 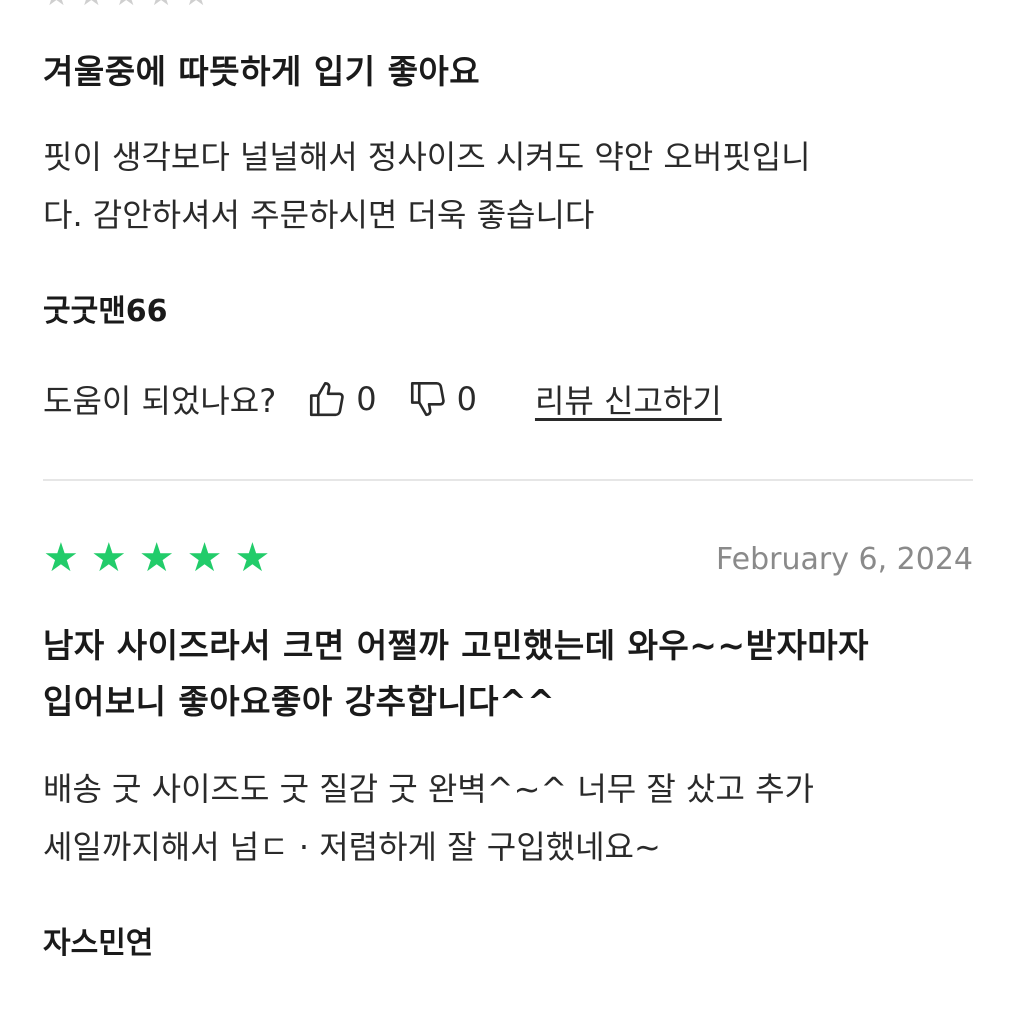 I want to click on review-body-line: 다. 감안하셔서 주문하시면 더욱 좋습니다, so click(x=319, y=215).